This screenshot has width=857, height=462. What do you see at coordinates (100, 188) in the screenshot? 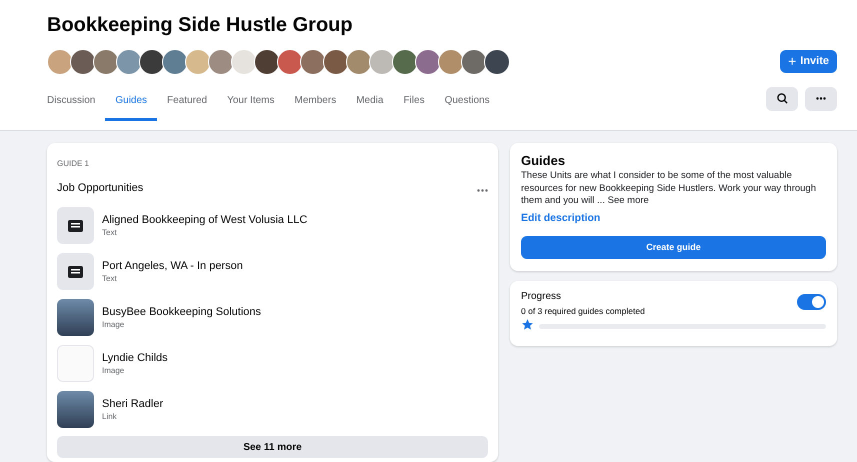
I see `guide-title: Job Opportunities` at bounding box center [100, 188].